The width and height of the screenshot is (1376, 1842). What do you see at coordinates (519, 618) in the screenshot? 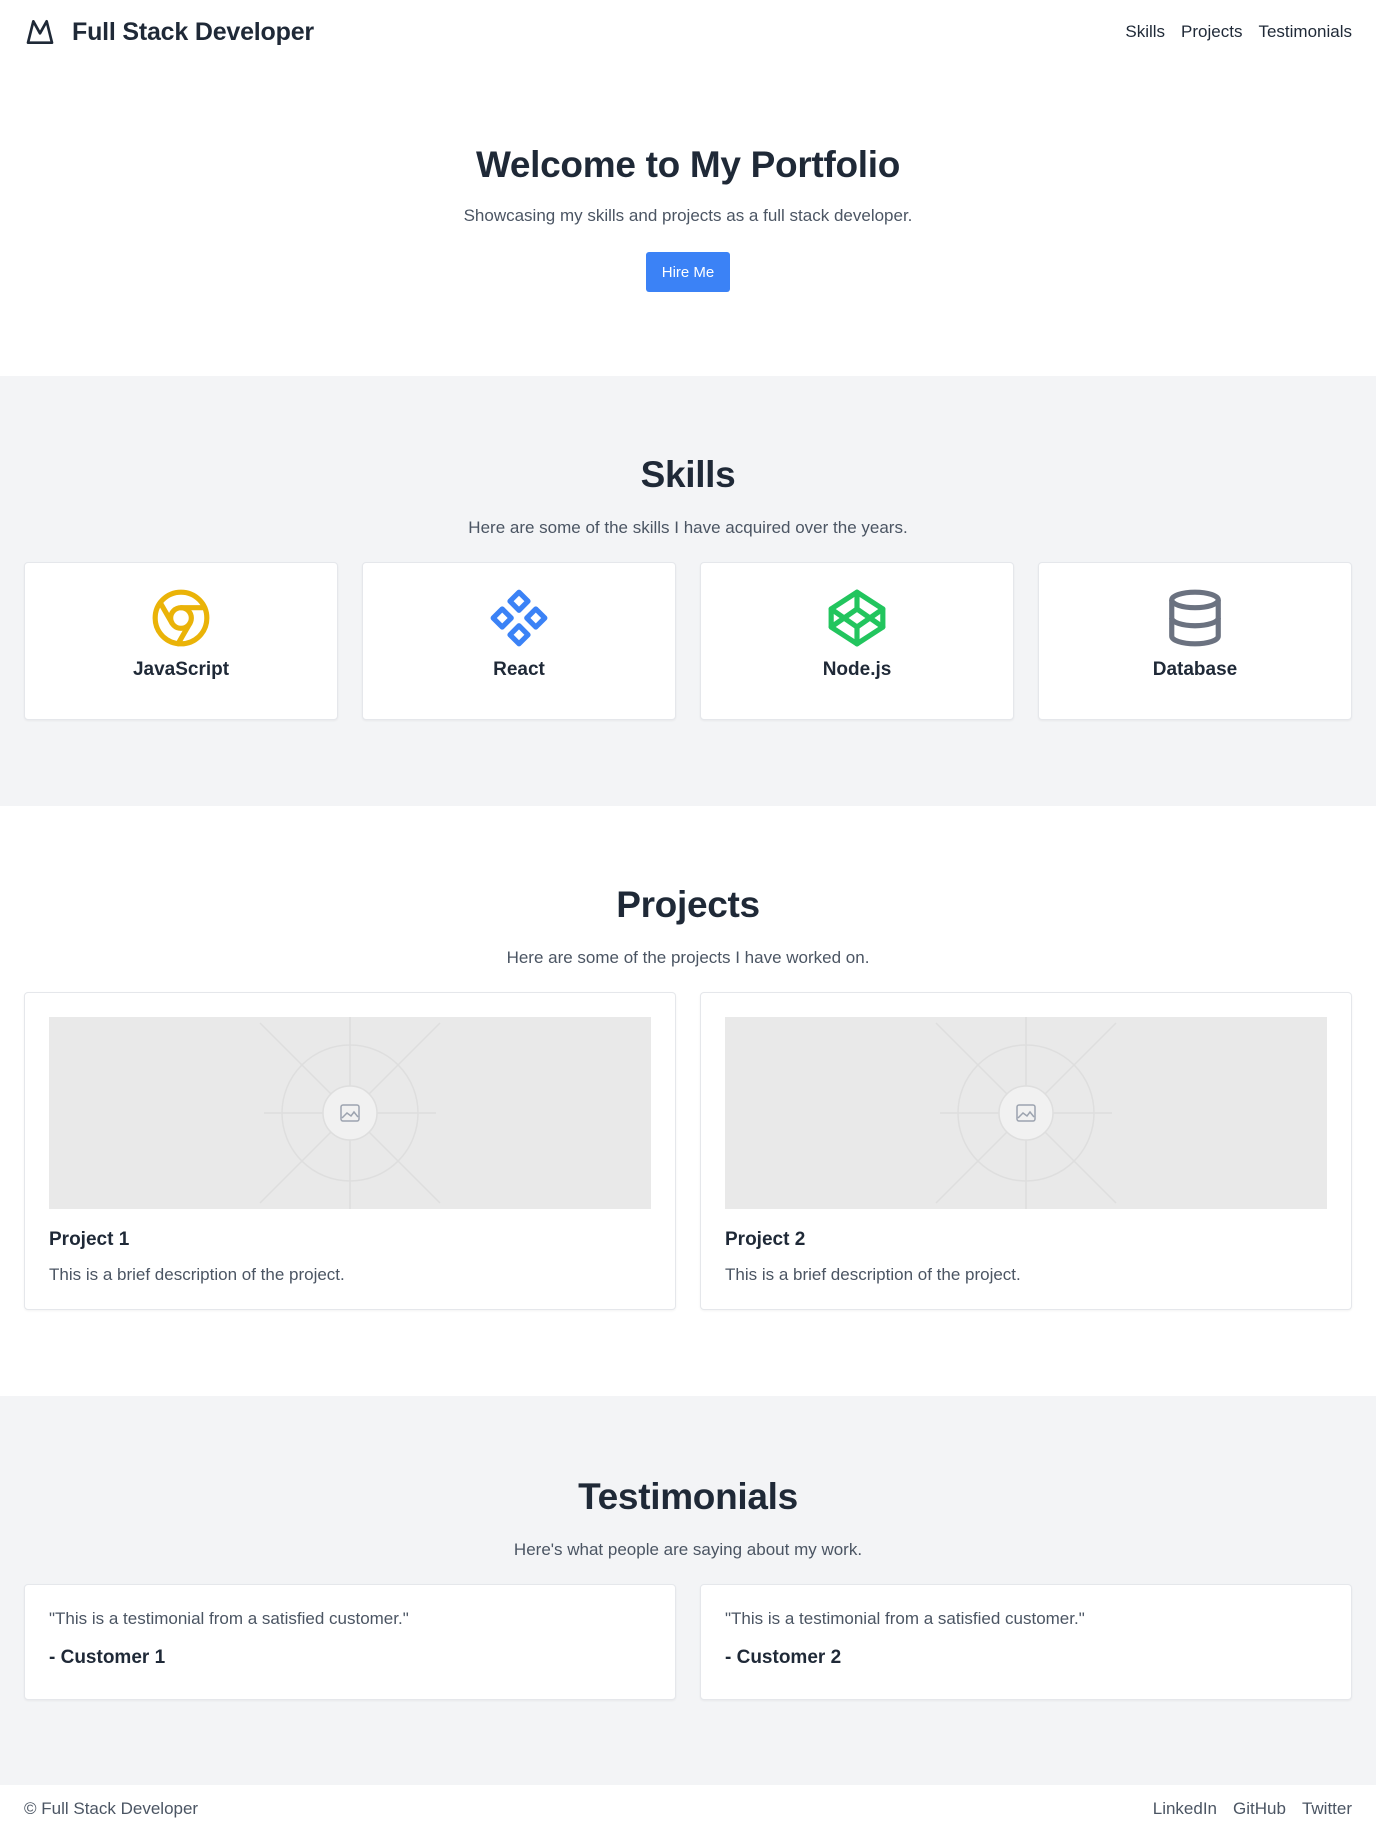
I see `component-icon` at bounding box center [519, 618].